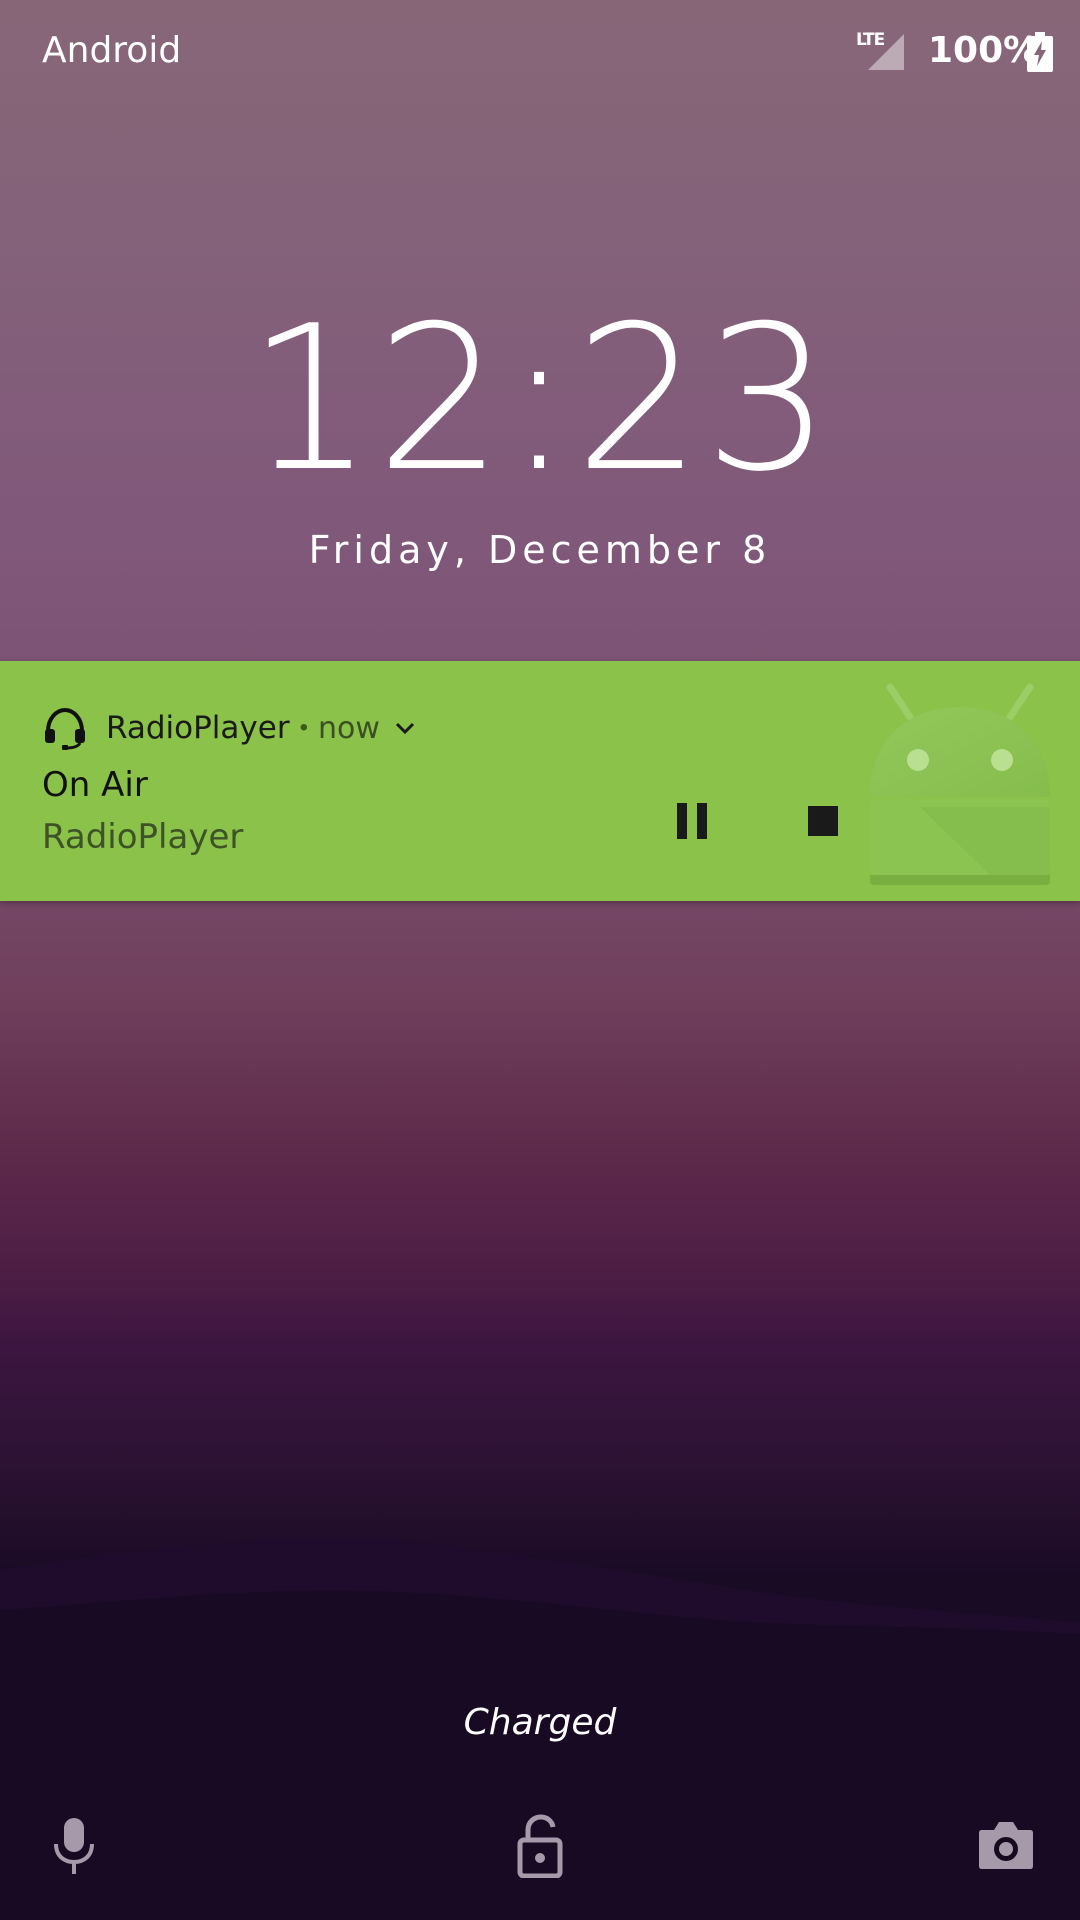 This screenshot has height=1920, width=1080. Describe the element at coordinates (960, 784) in the screenshot. I see `android-robot-icon` at that location.